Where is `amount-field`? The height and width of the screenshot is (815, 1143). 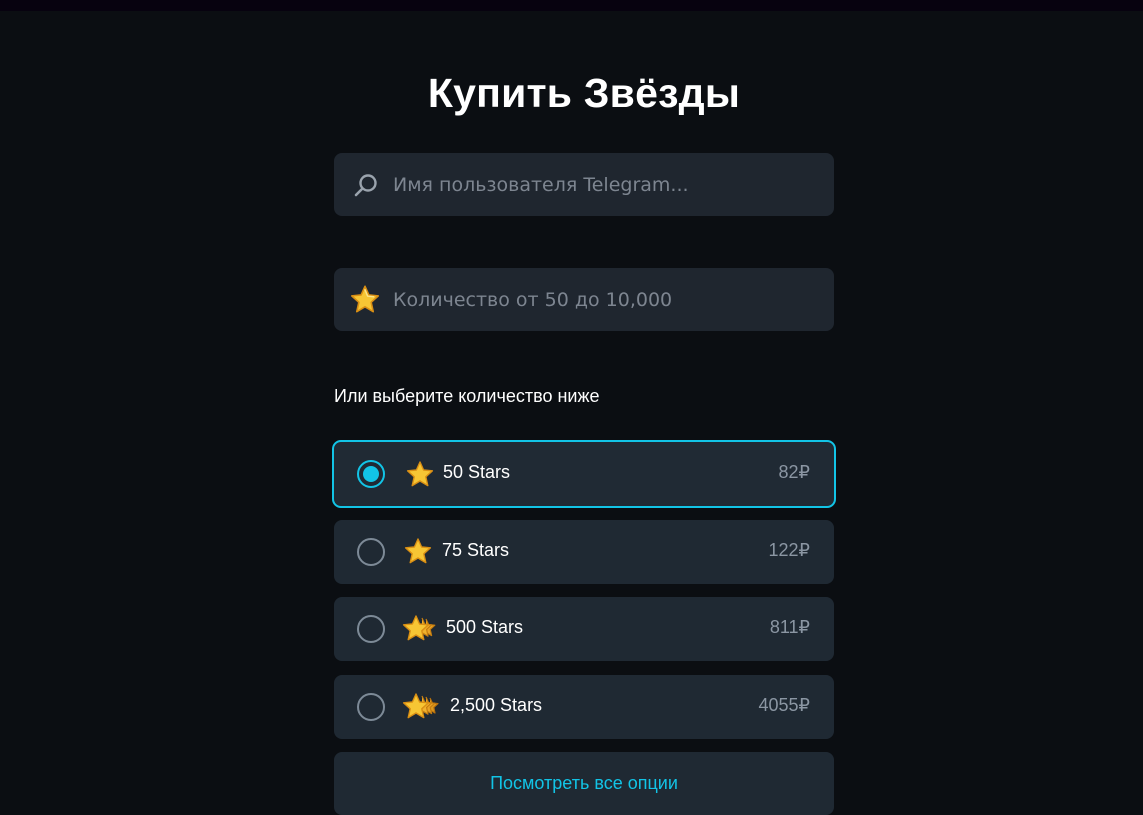 amount-field is located at coordinates (584, 299).